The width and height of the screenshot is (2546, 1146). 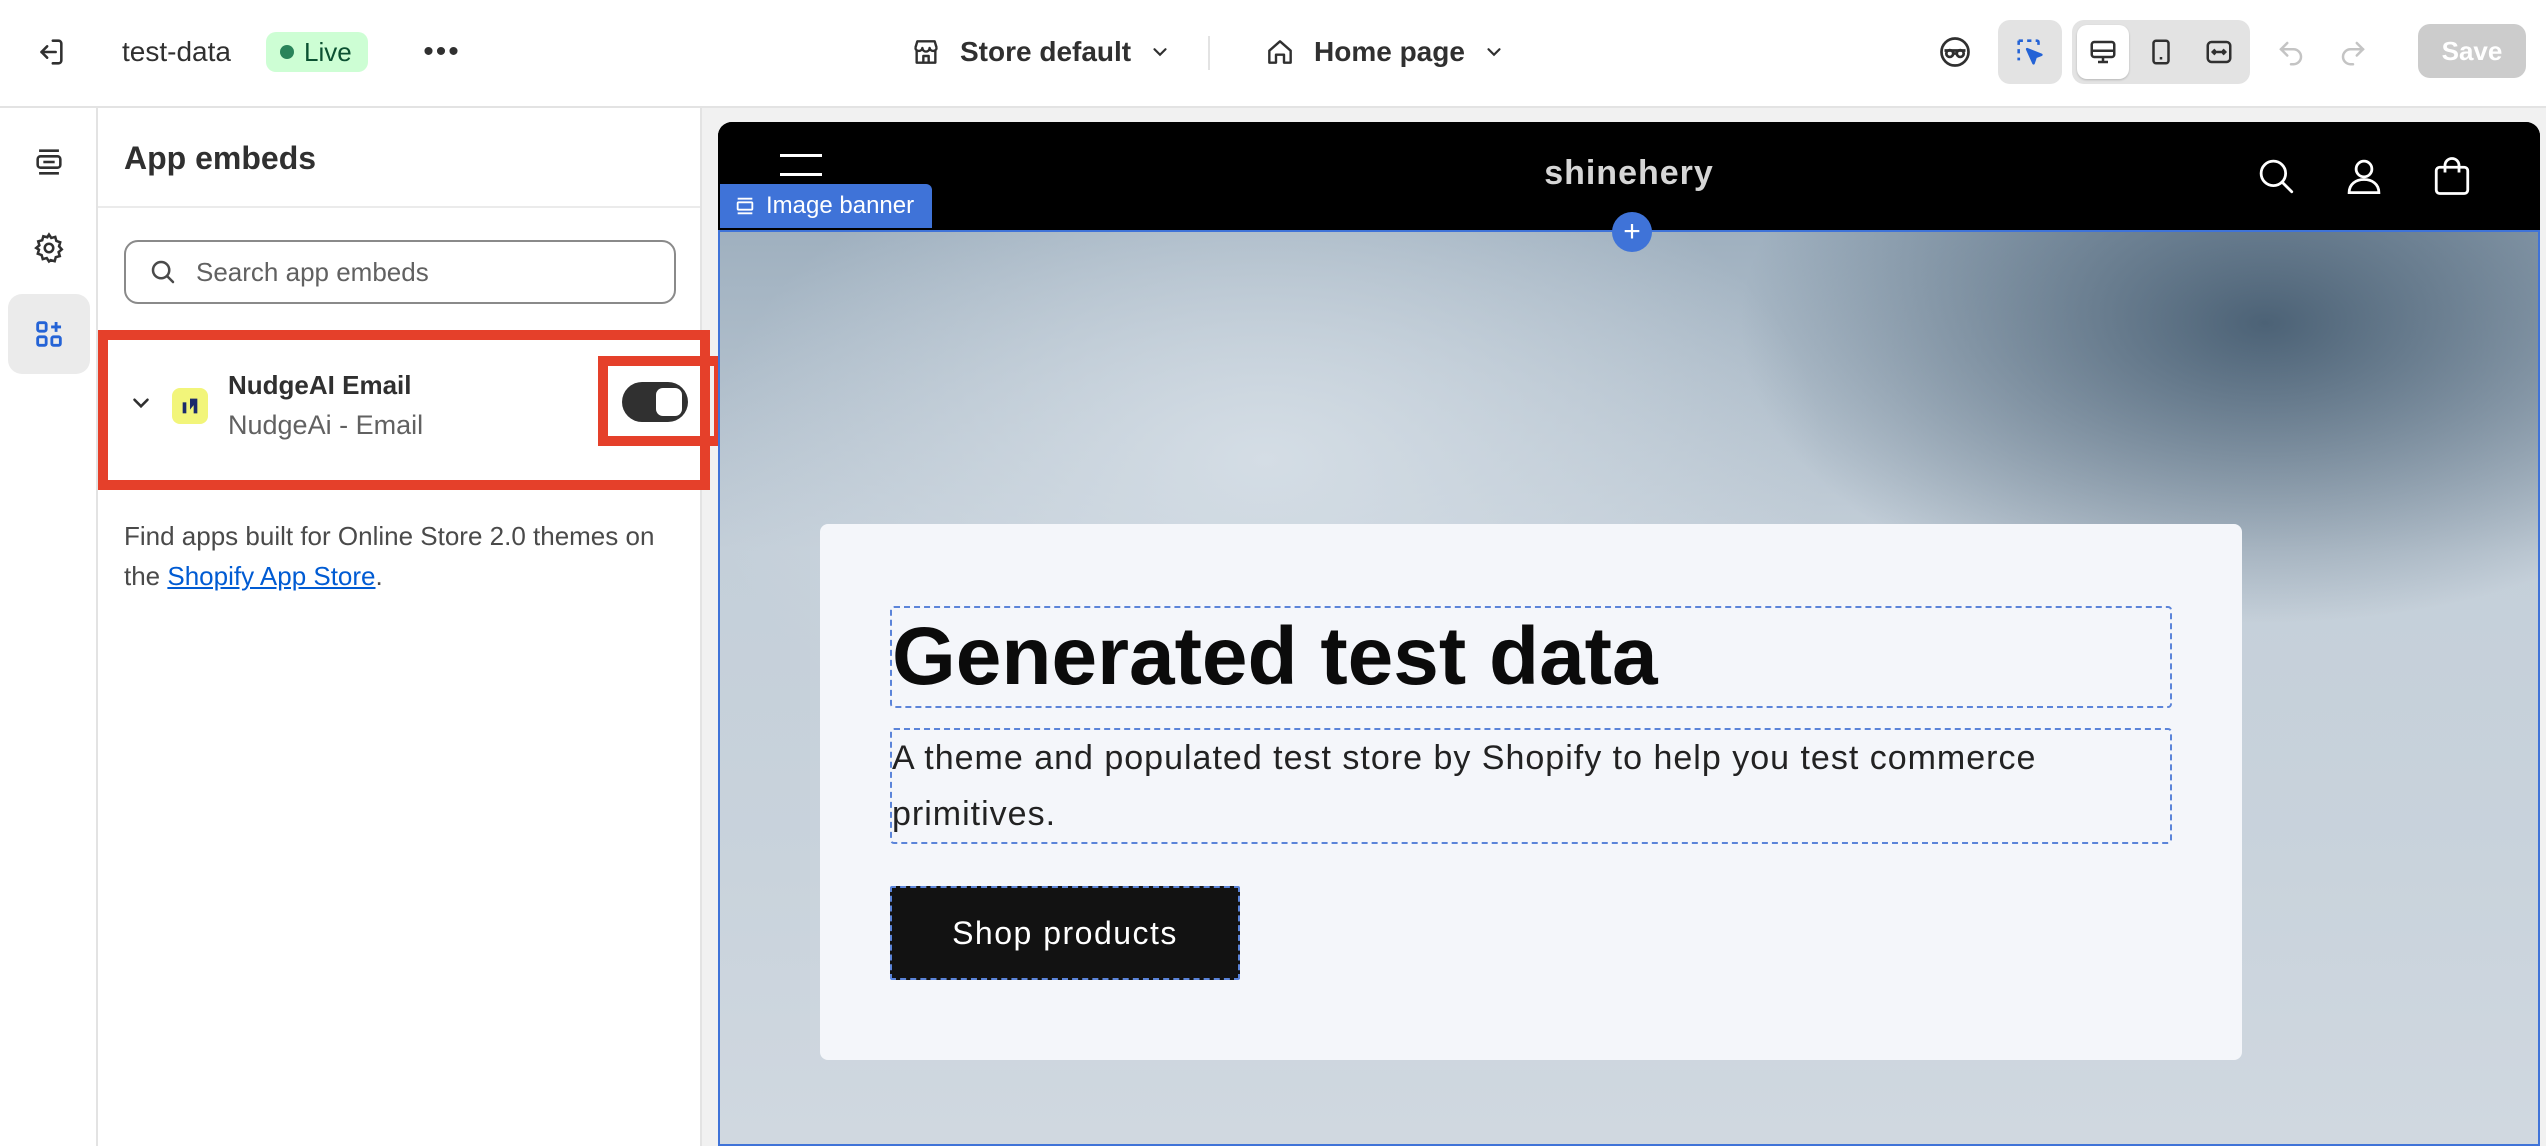 I want to click on more-icon: •••, so click(x=442, y=51).